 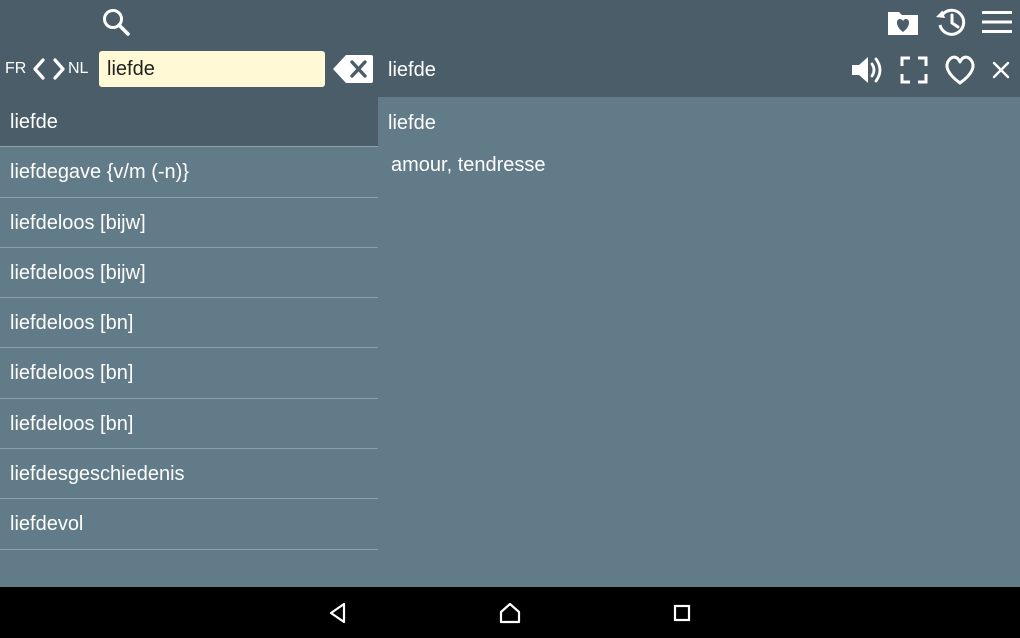 I want to click on system-navigation-bar, so click(x=510, y=612).